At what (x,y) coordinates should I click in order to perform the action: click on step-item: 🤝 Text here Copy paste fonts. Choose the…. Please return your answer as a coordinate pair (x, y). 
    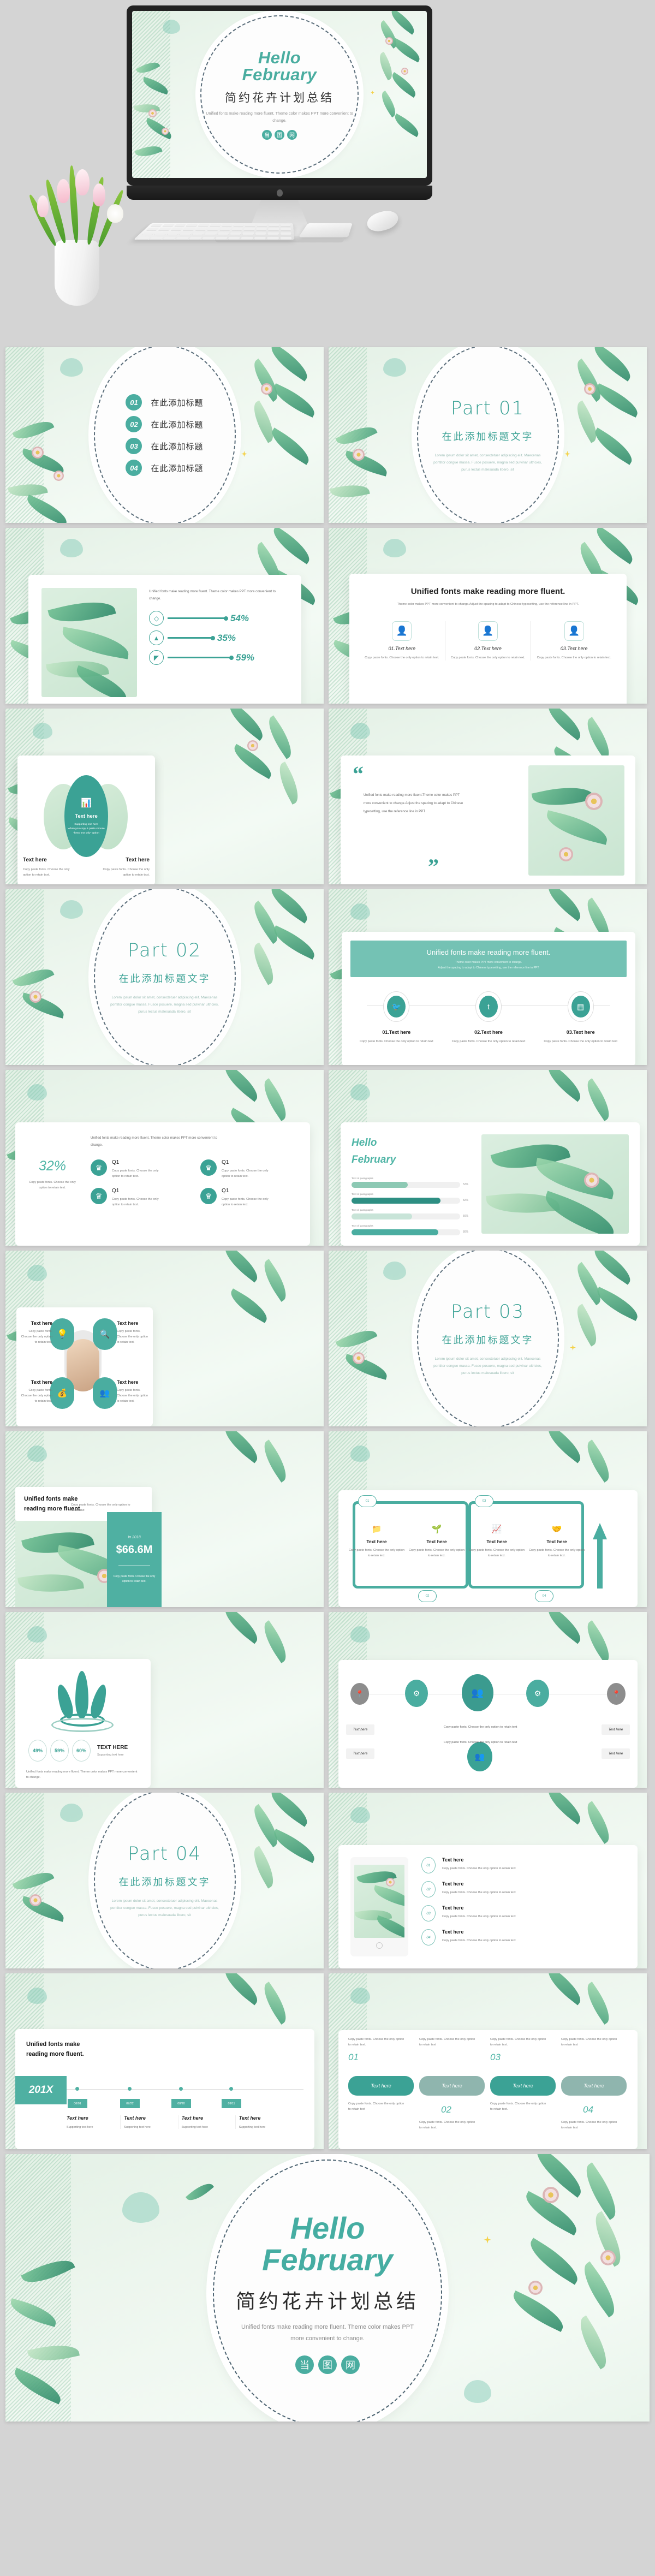
    Looking at the image, I should click on (556, 1541).